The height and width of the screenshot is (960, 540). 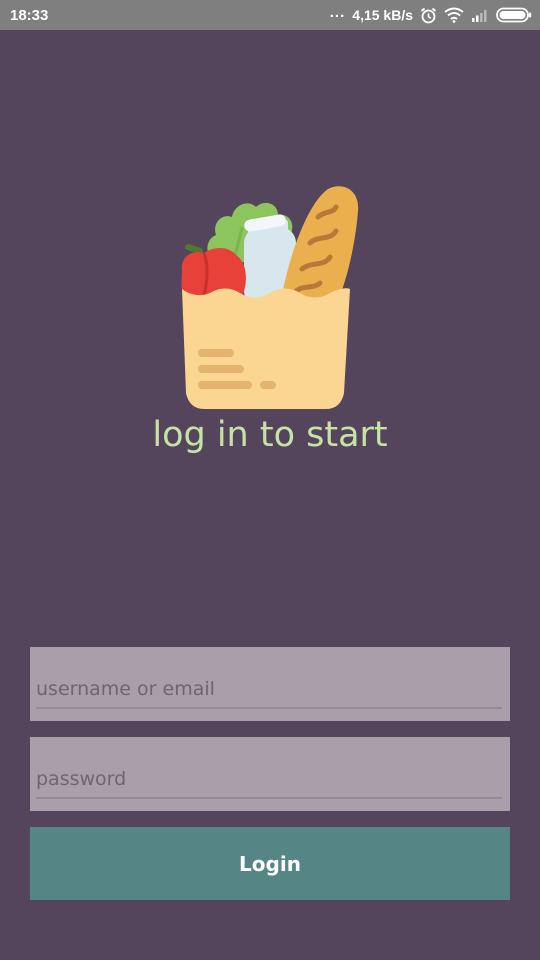 I want to click on network-speed: 4,15 kB/s, so click(x=382, y=15).